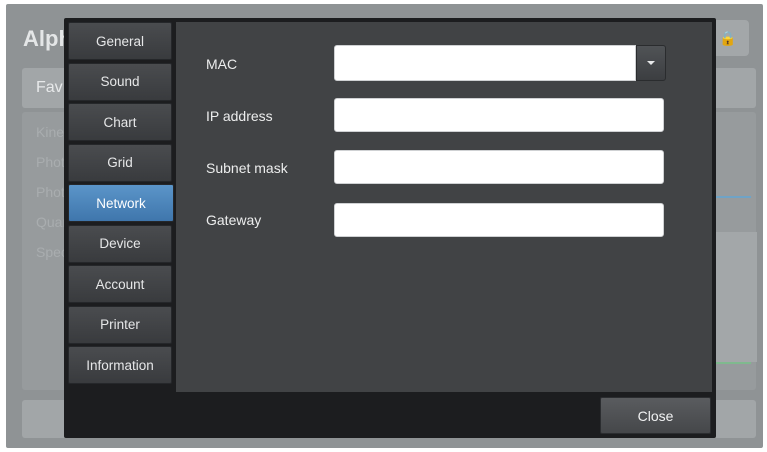 The width and height of the screenshot is (767, 452). Describe the element at coordinates (120, 162) in the screenshot. I see `tab-grid: Grid` at that location.